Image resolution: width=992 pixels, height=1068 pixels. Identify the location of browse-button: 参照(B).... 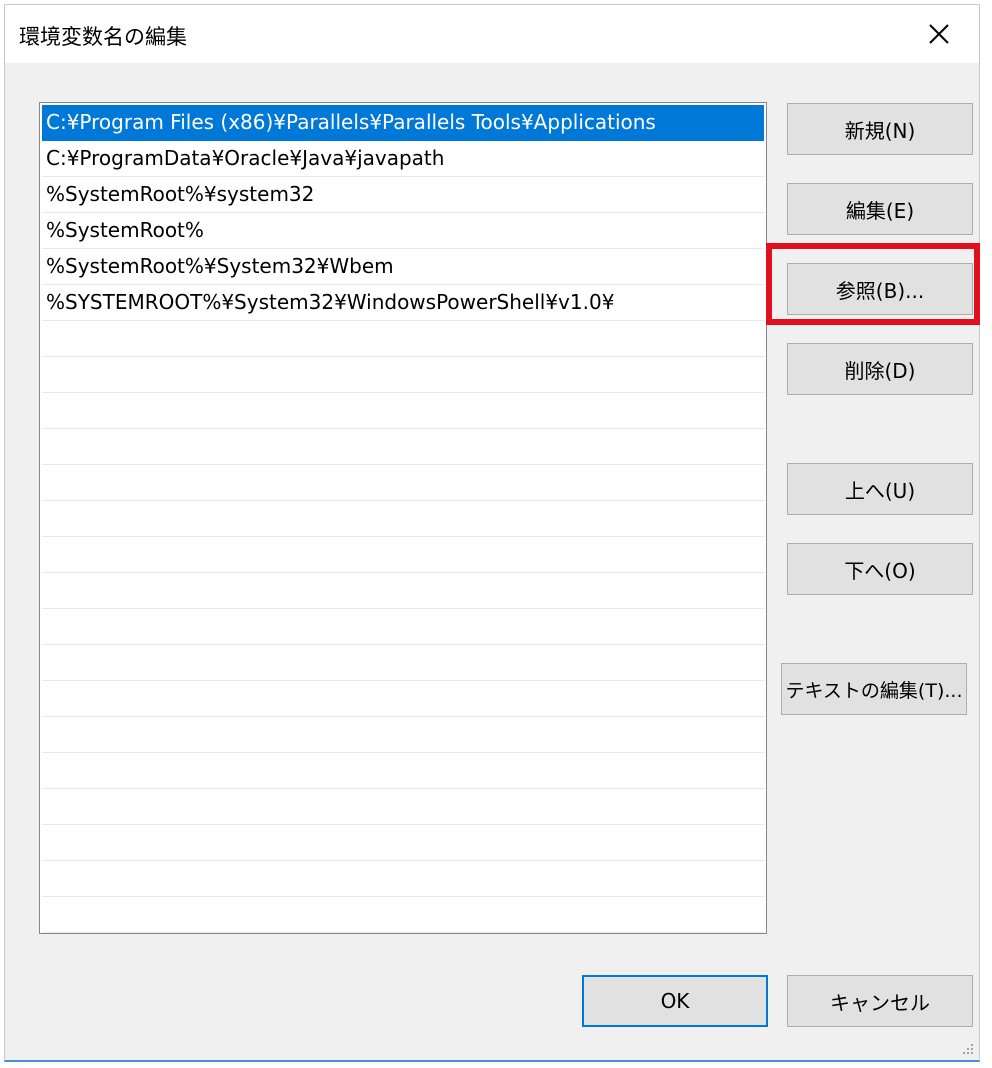
(880, 289).